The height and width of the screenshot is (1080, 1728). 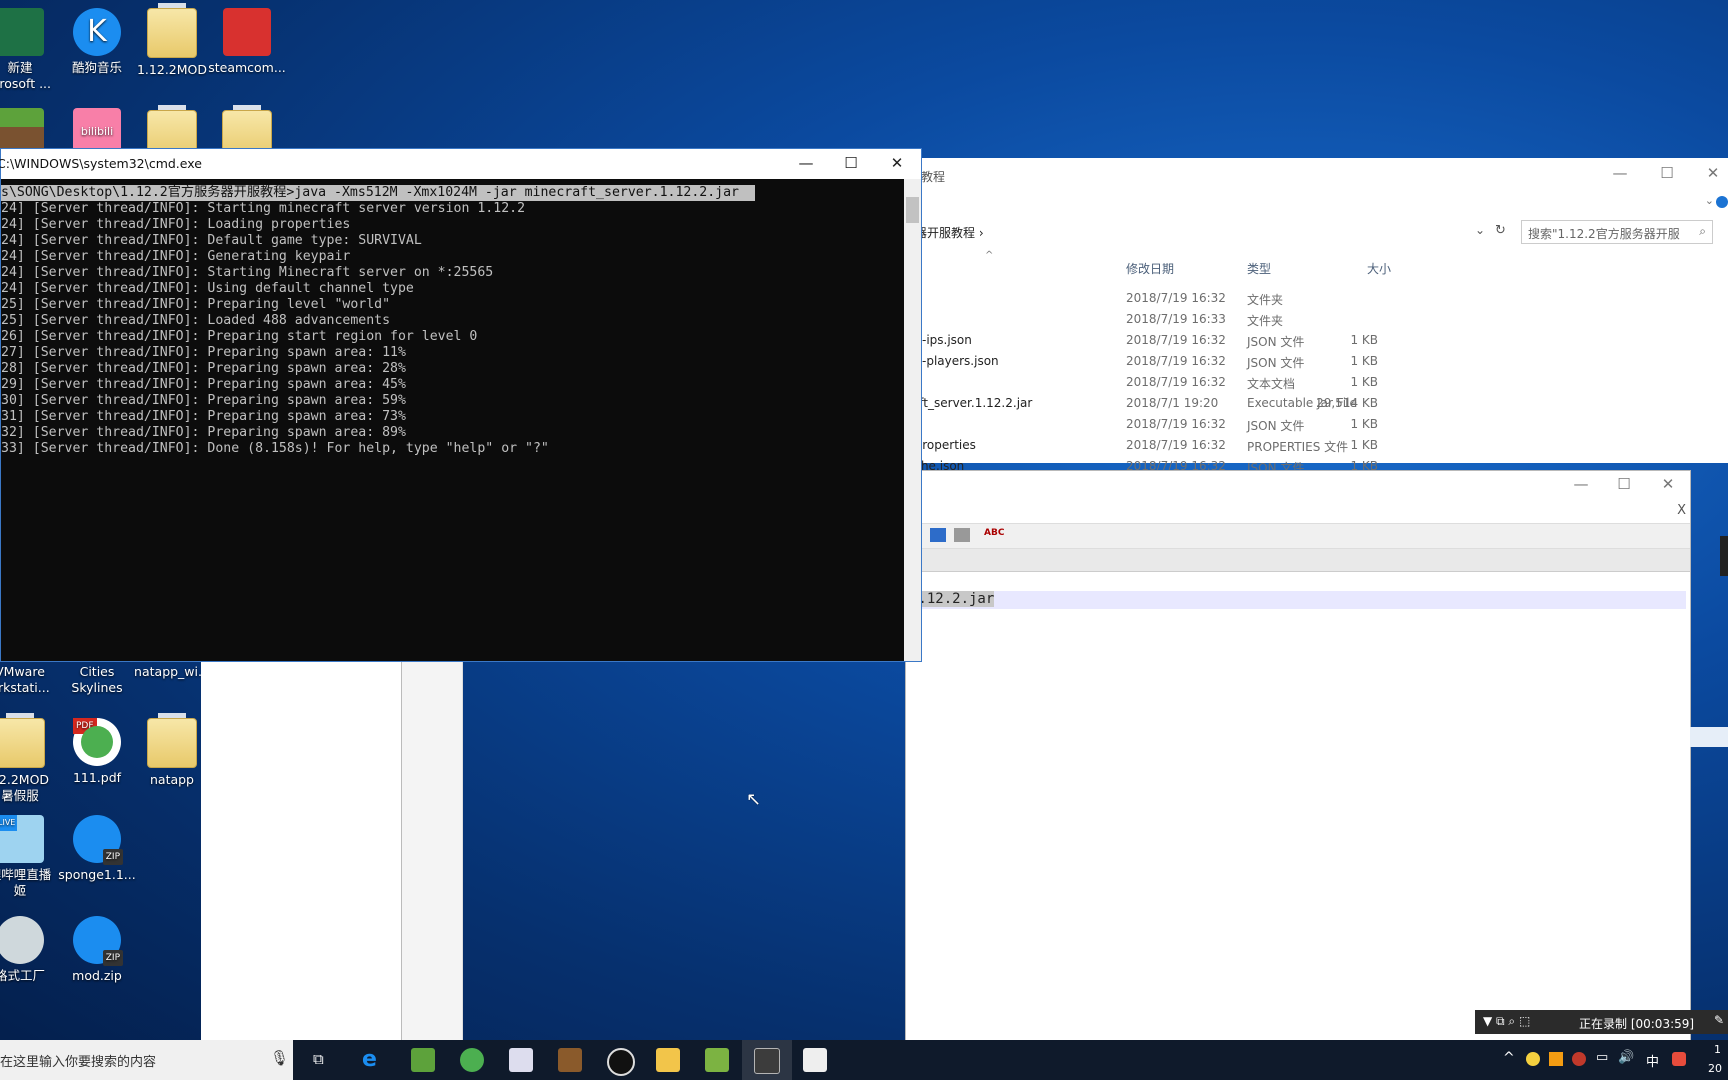 What do you see at coordinates (1509, 1058) in the screenshot?
I see `tray-expand-icon: ^` at bounding box center [1509, 1058].